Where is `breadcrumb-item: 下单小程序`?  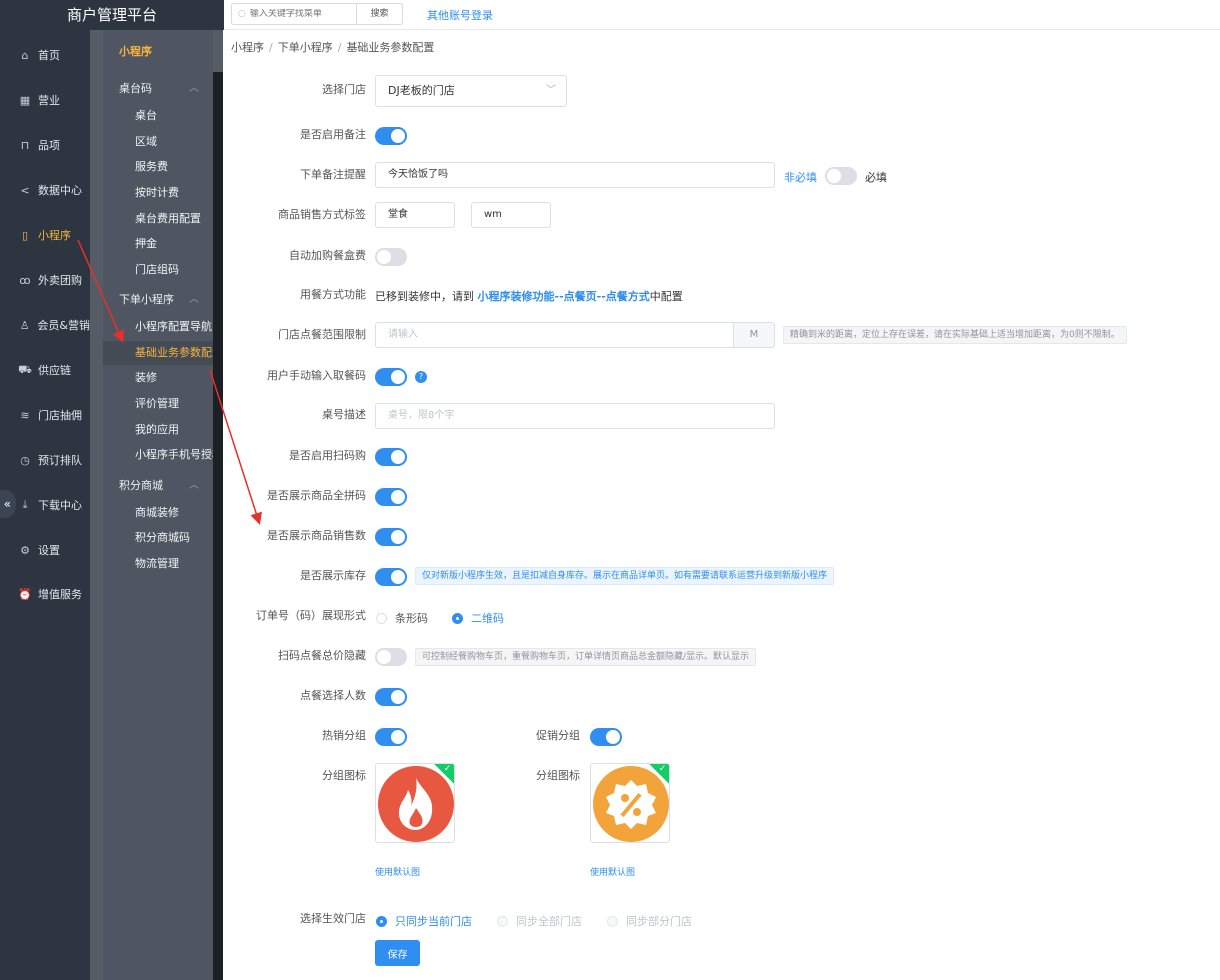
breadcrumb-item: 下单小程序 is located at coordinates (305, 47).